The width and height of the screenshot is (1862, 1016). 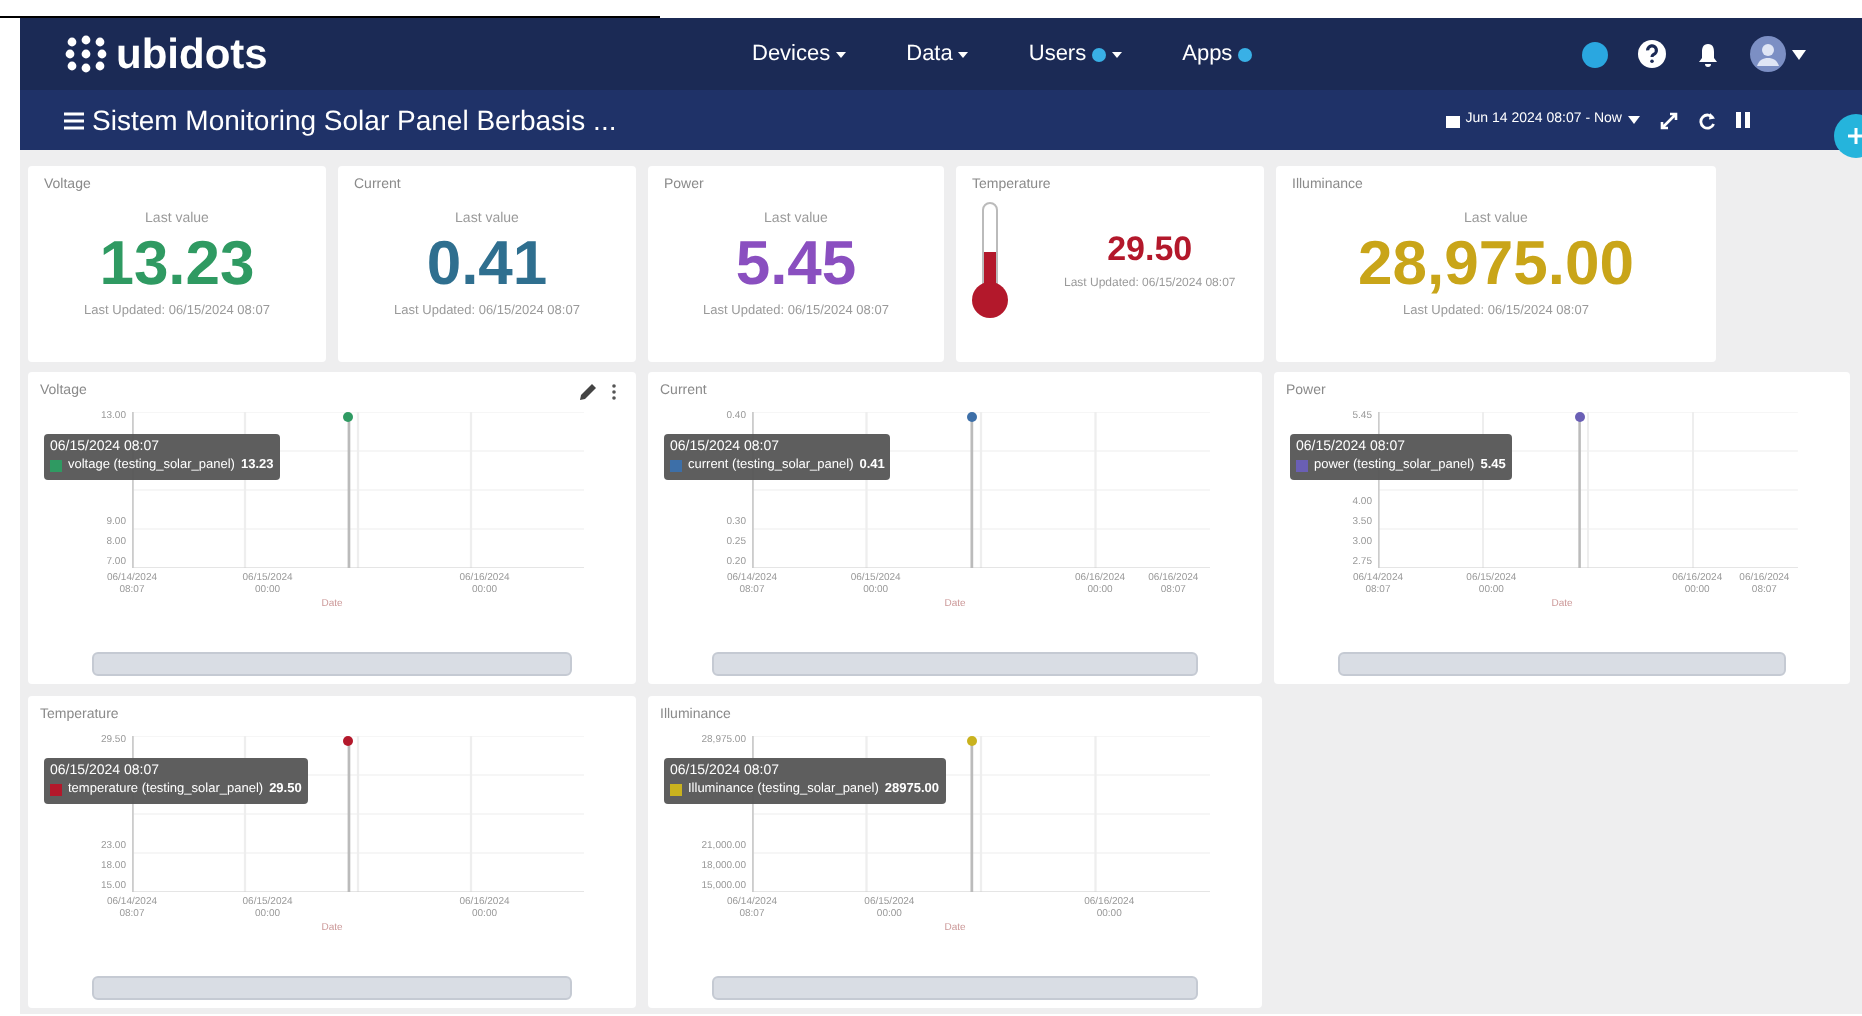 I want to click on metric-value: 0.41, so click(x=487, y=264).